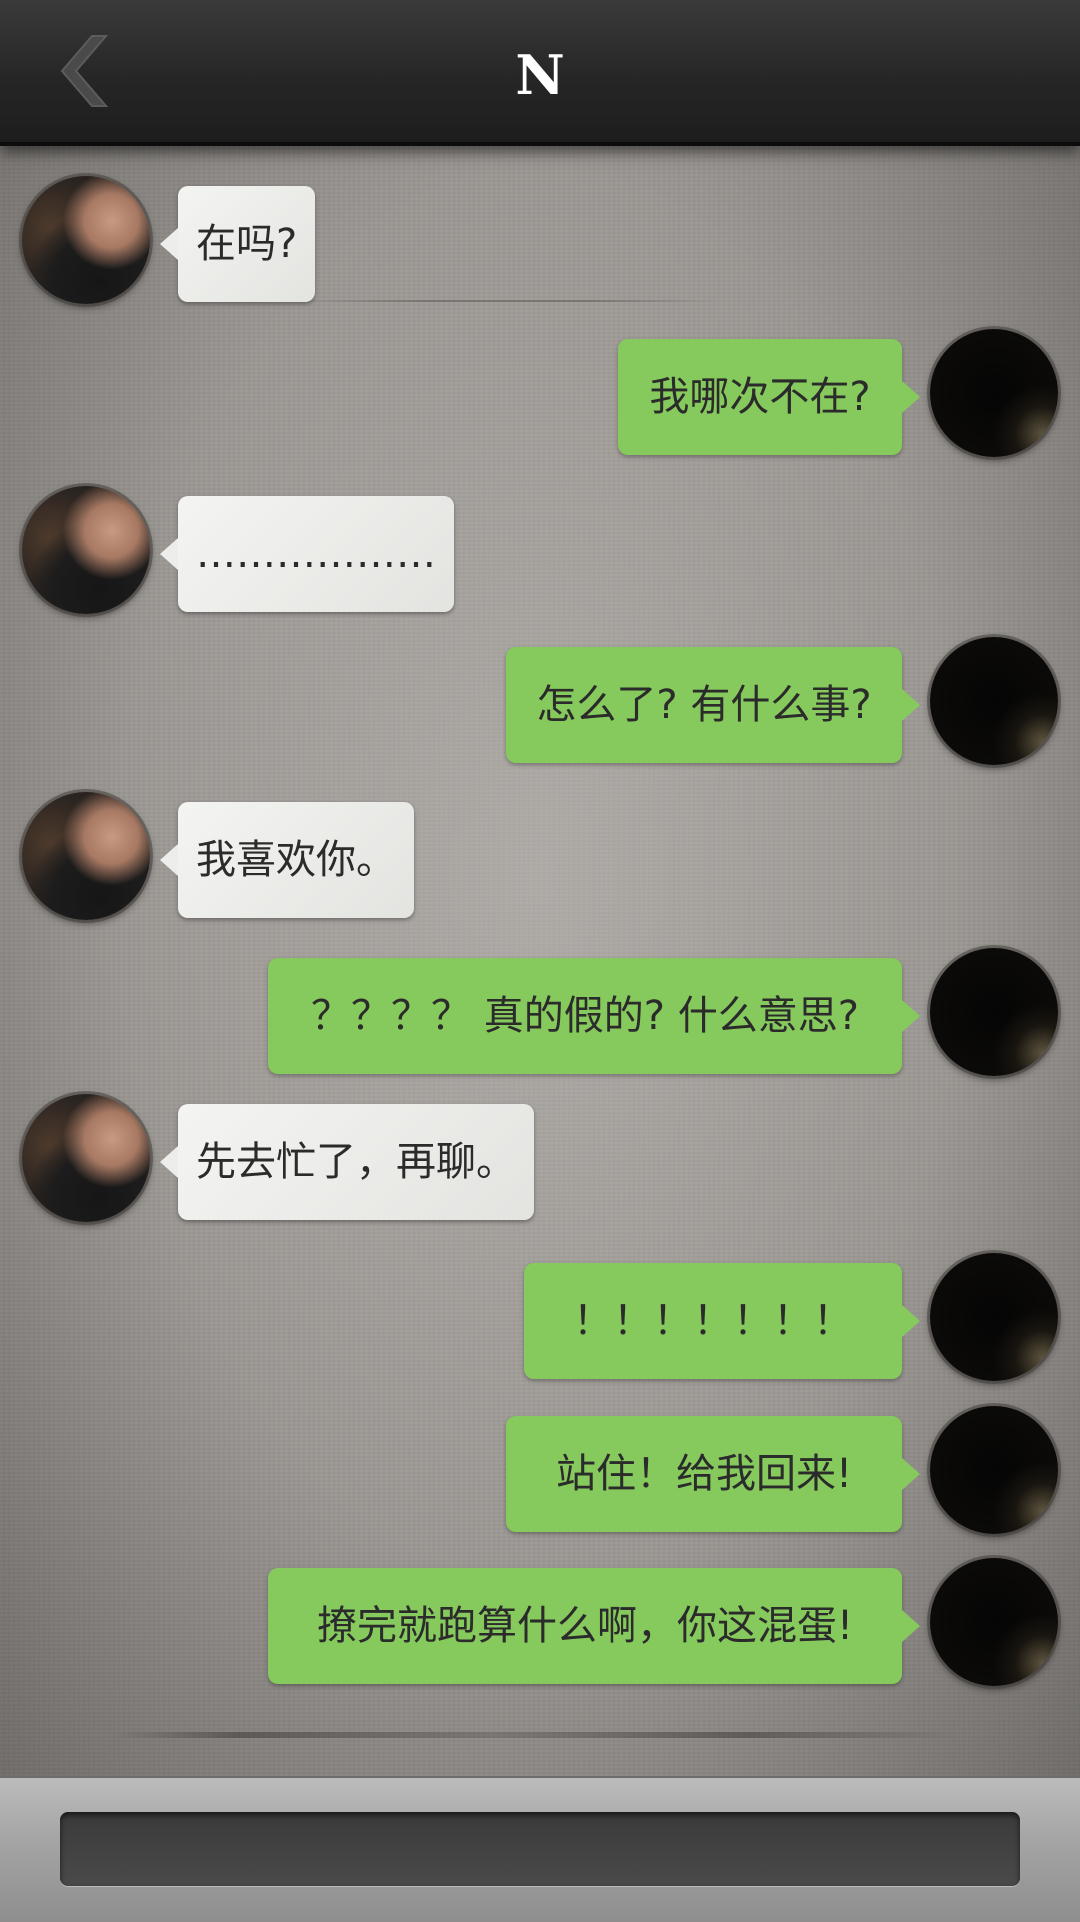  I want to click on received-message-bubble: 先去忙了，再聊。, so click(347, 1162).